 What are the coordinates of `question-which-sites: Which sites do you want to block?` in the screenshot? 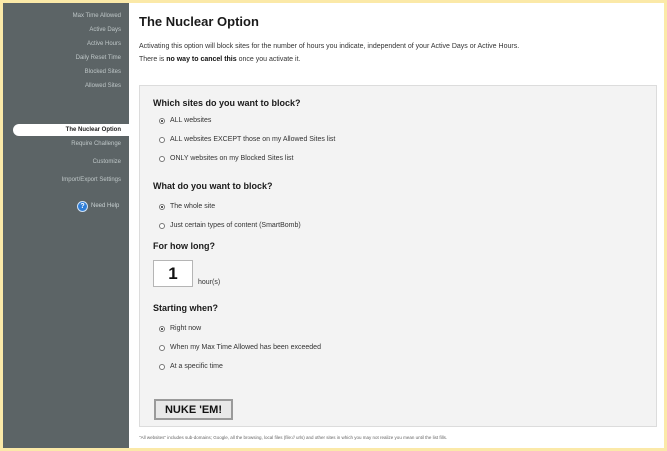 It's located at (227, 103).